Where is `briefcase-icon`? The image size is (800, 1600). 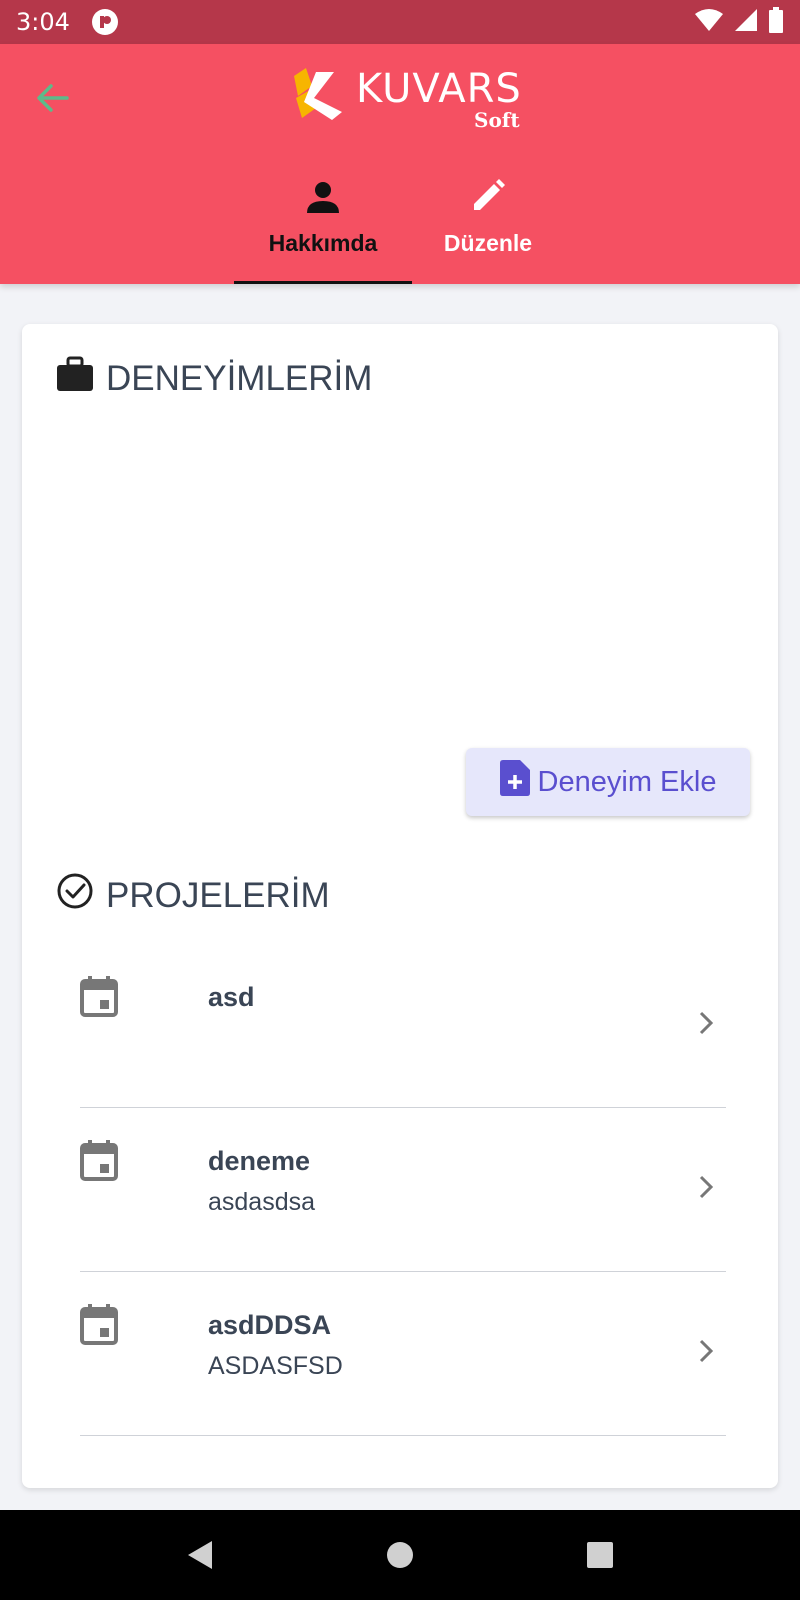 briefcase-icon is located at coordinates (75, 378).